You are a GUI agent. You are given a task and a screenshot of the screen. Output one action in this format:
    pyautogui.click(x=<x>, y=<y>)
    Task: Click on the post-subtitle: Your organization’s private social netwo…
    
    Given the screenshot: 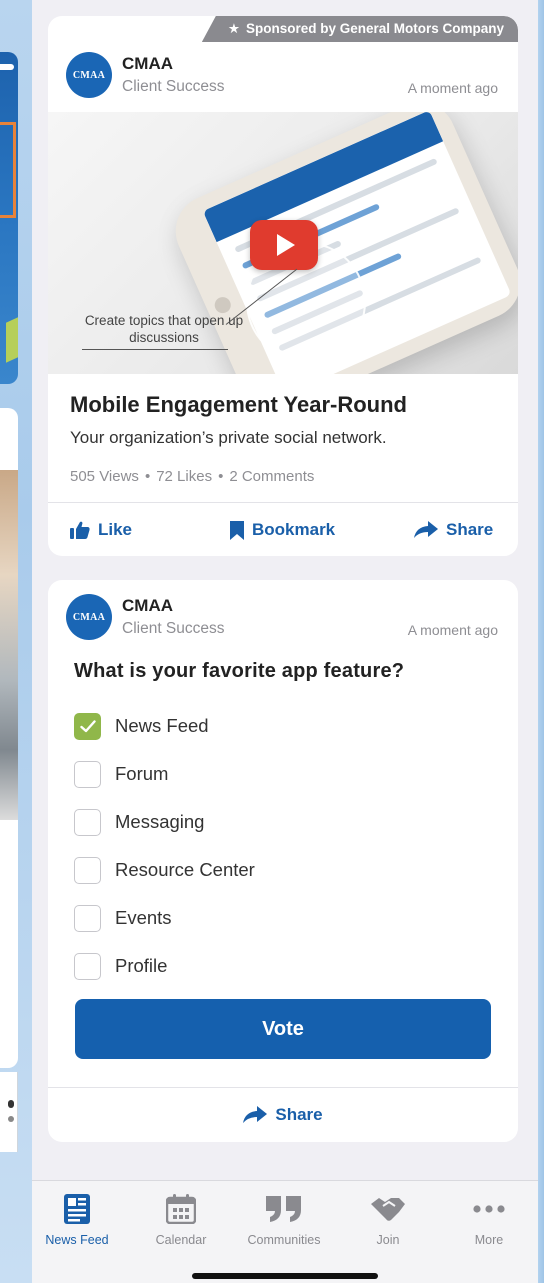 What is the action you would take?
    pyautogui.click(x=228, y=437)
    